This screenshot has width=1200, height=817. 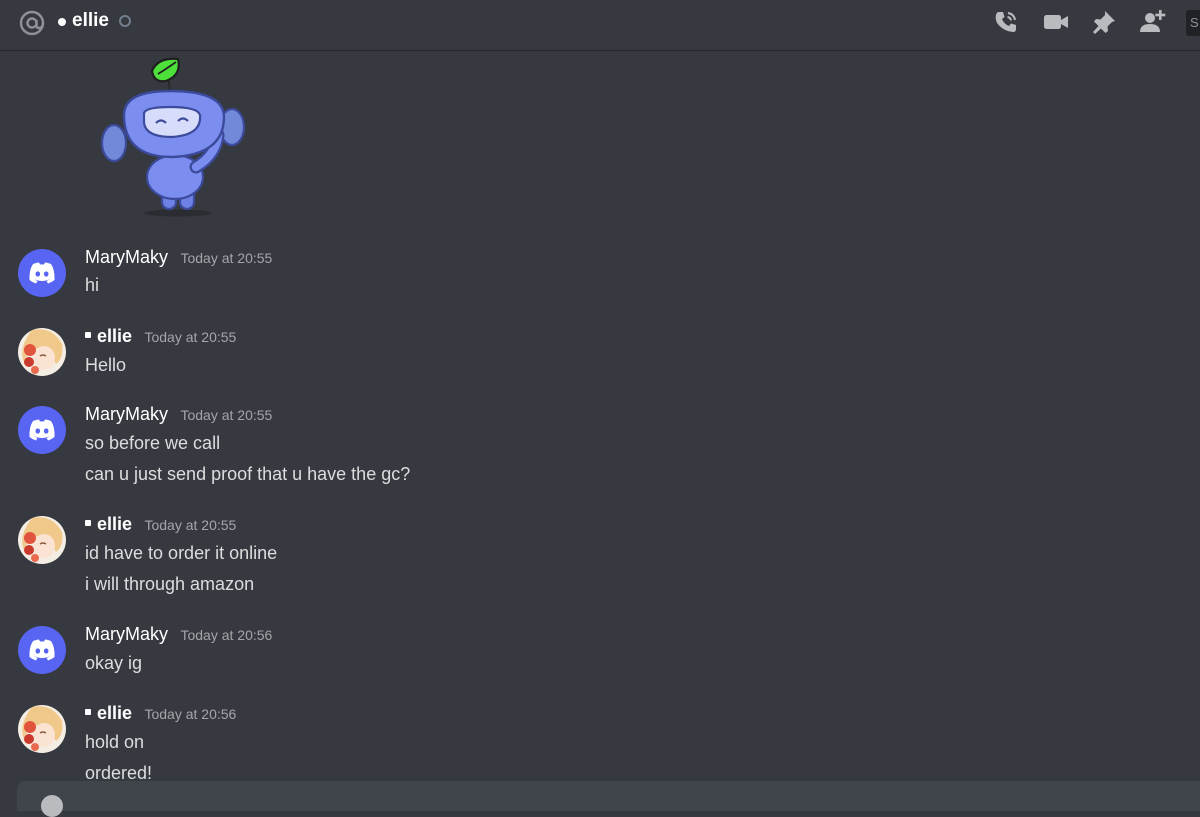 I want to click on channel-header: ellie S, so click(x=600, y=25).